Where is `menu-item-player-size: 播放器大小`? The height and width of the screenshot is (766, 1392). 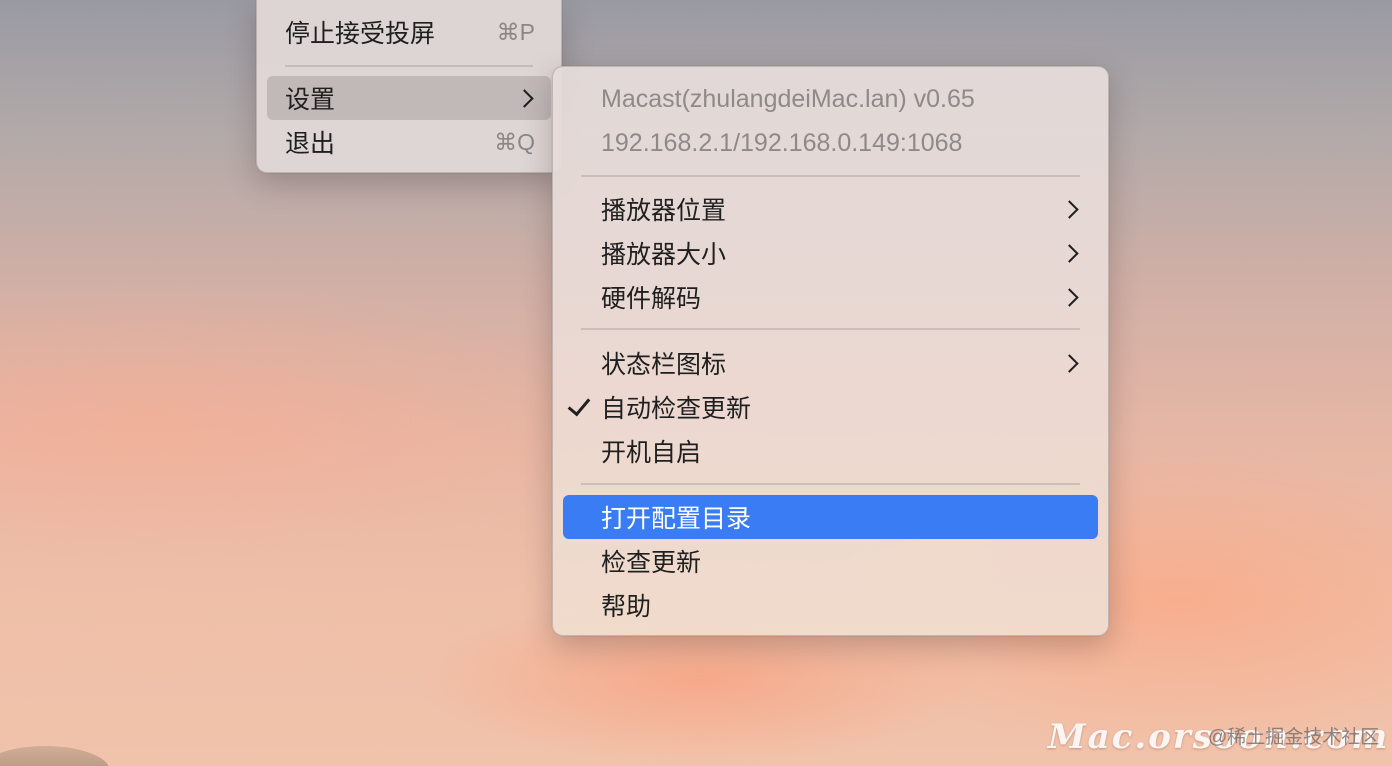
menu-item-player-size: 播放器大小 is located at coordinates (830, 253).